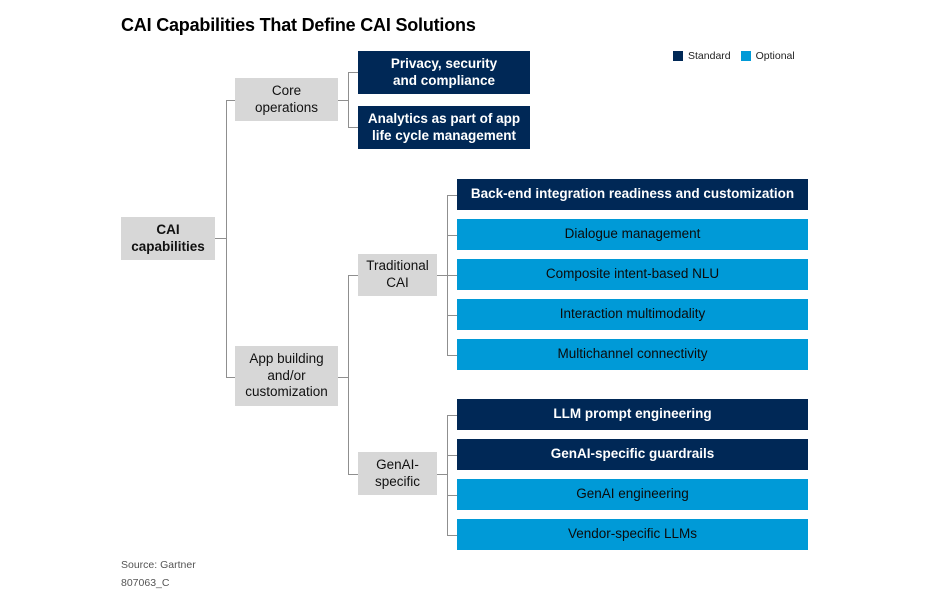 This screenshot has height=600, width=930. What do you see at coordinates (452, 495) in the screenshot?
I see `connector-genai-item3-h` at bounding box center [452, 495].